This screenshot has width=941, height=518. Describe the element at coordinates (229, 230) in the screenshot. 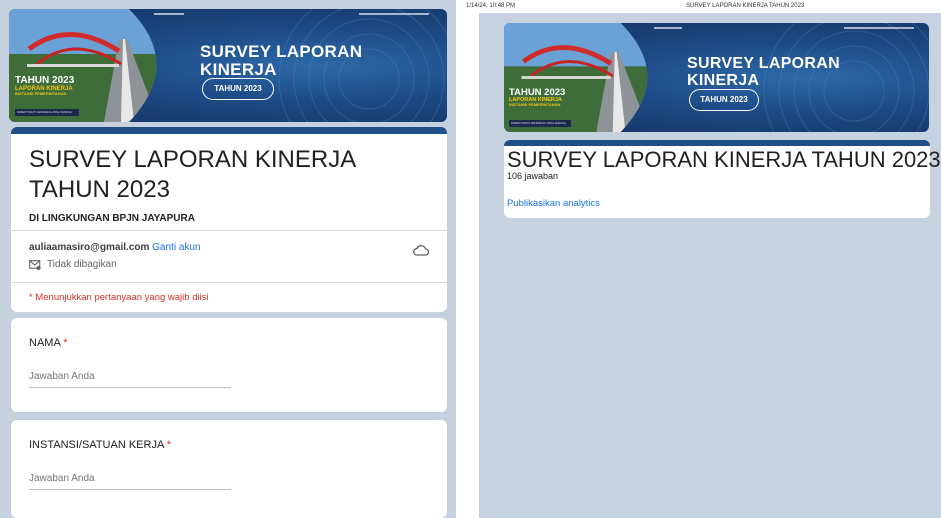

I see `title-divider` at that location.